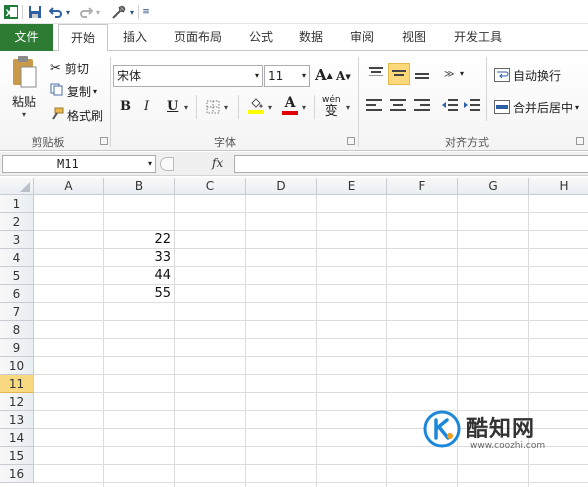 Image resolution: width=588 pixels, height=487 pixels. What do you see at coordinates (17, 348) in the screenshot?
I see `row-header-9: 9` at bounding box center [17, 348].